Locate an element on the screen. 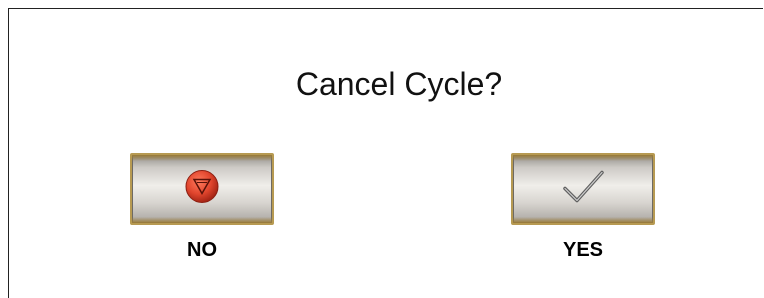  no-button is located at coordinates (202, 189).